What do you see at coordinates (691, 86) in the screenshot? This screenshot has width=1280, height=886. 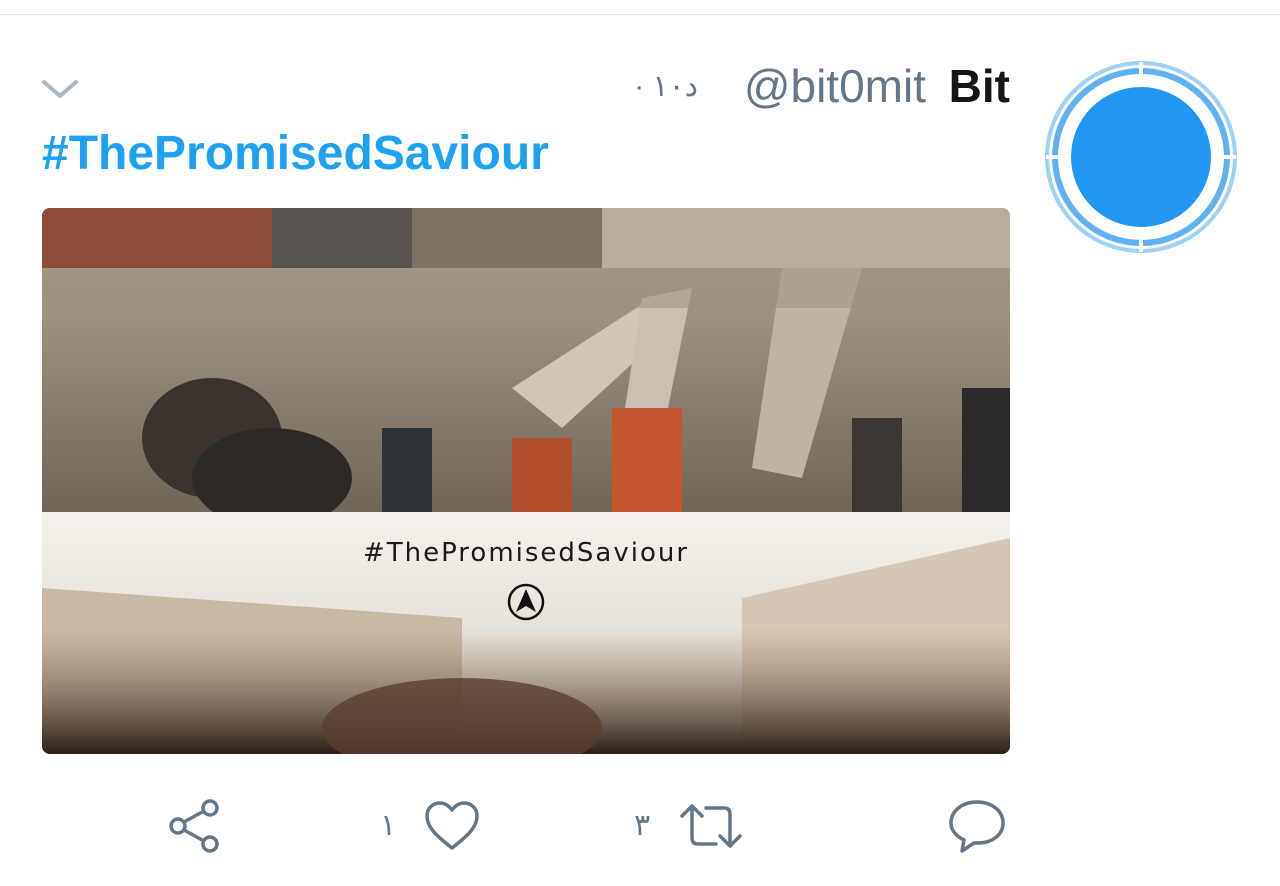 I see `timestamp-unit: د` at bounding box center [691, 86].